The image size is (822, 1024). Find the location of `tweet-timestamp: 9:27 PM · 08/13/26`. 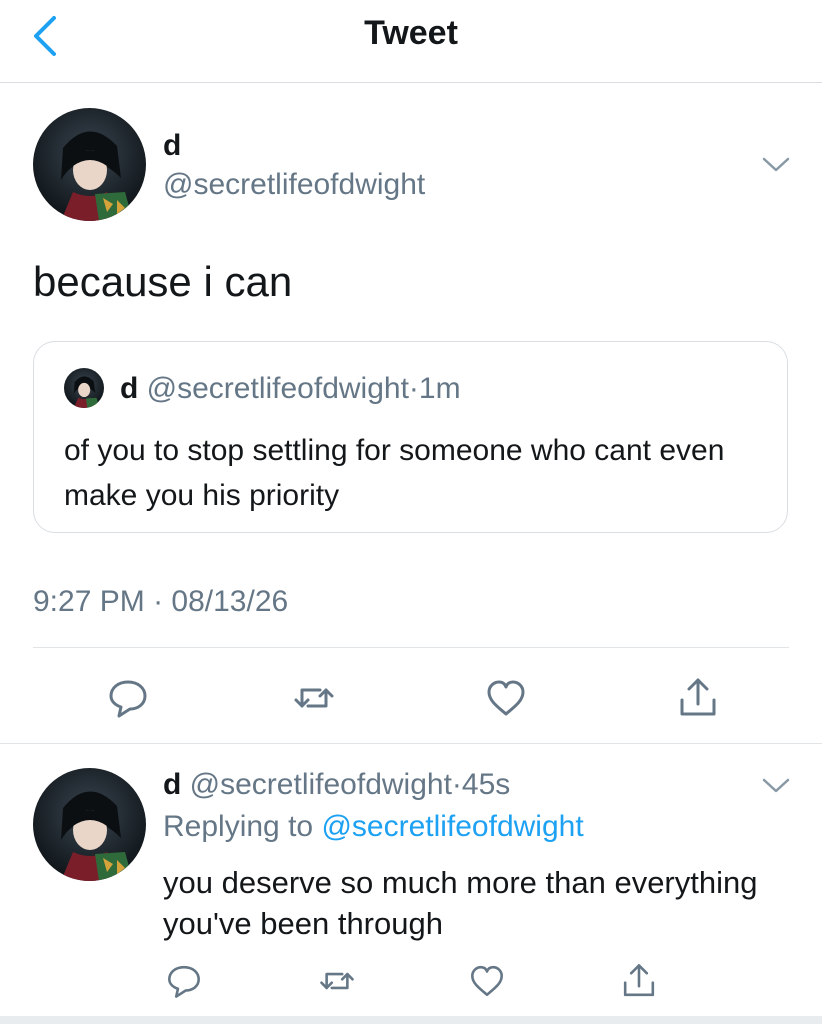

tweet-timestamp: 9:27 PM · 08/13/26 is located at coordinates (160, 602).